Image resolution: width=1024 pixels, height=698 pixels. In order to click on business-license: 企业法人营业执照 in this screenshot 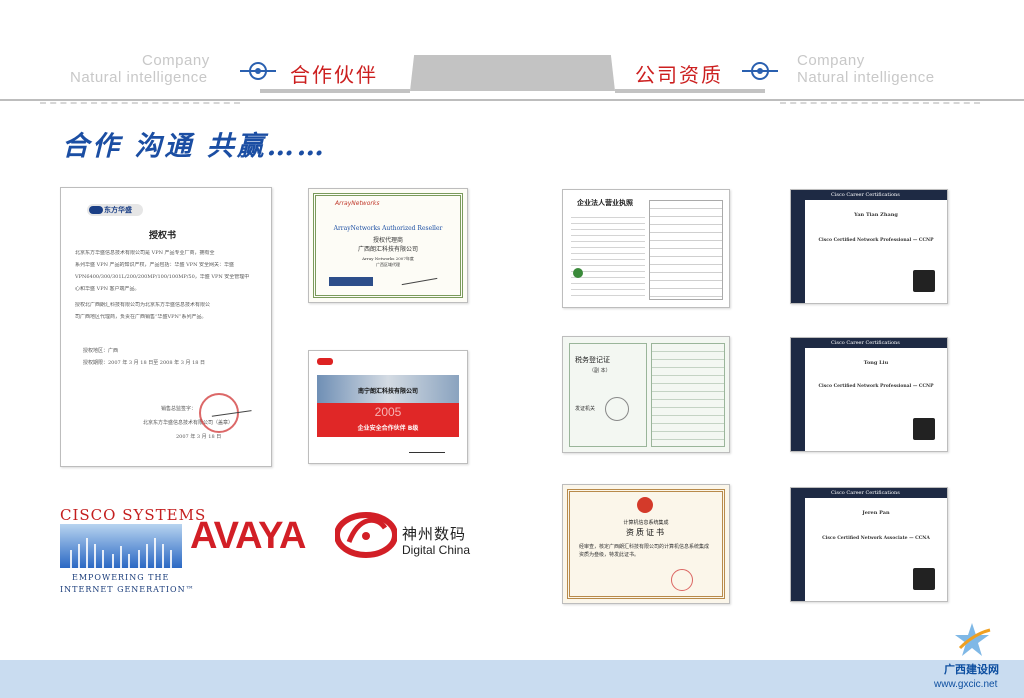, I will do `click(646, 248)`.